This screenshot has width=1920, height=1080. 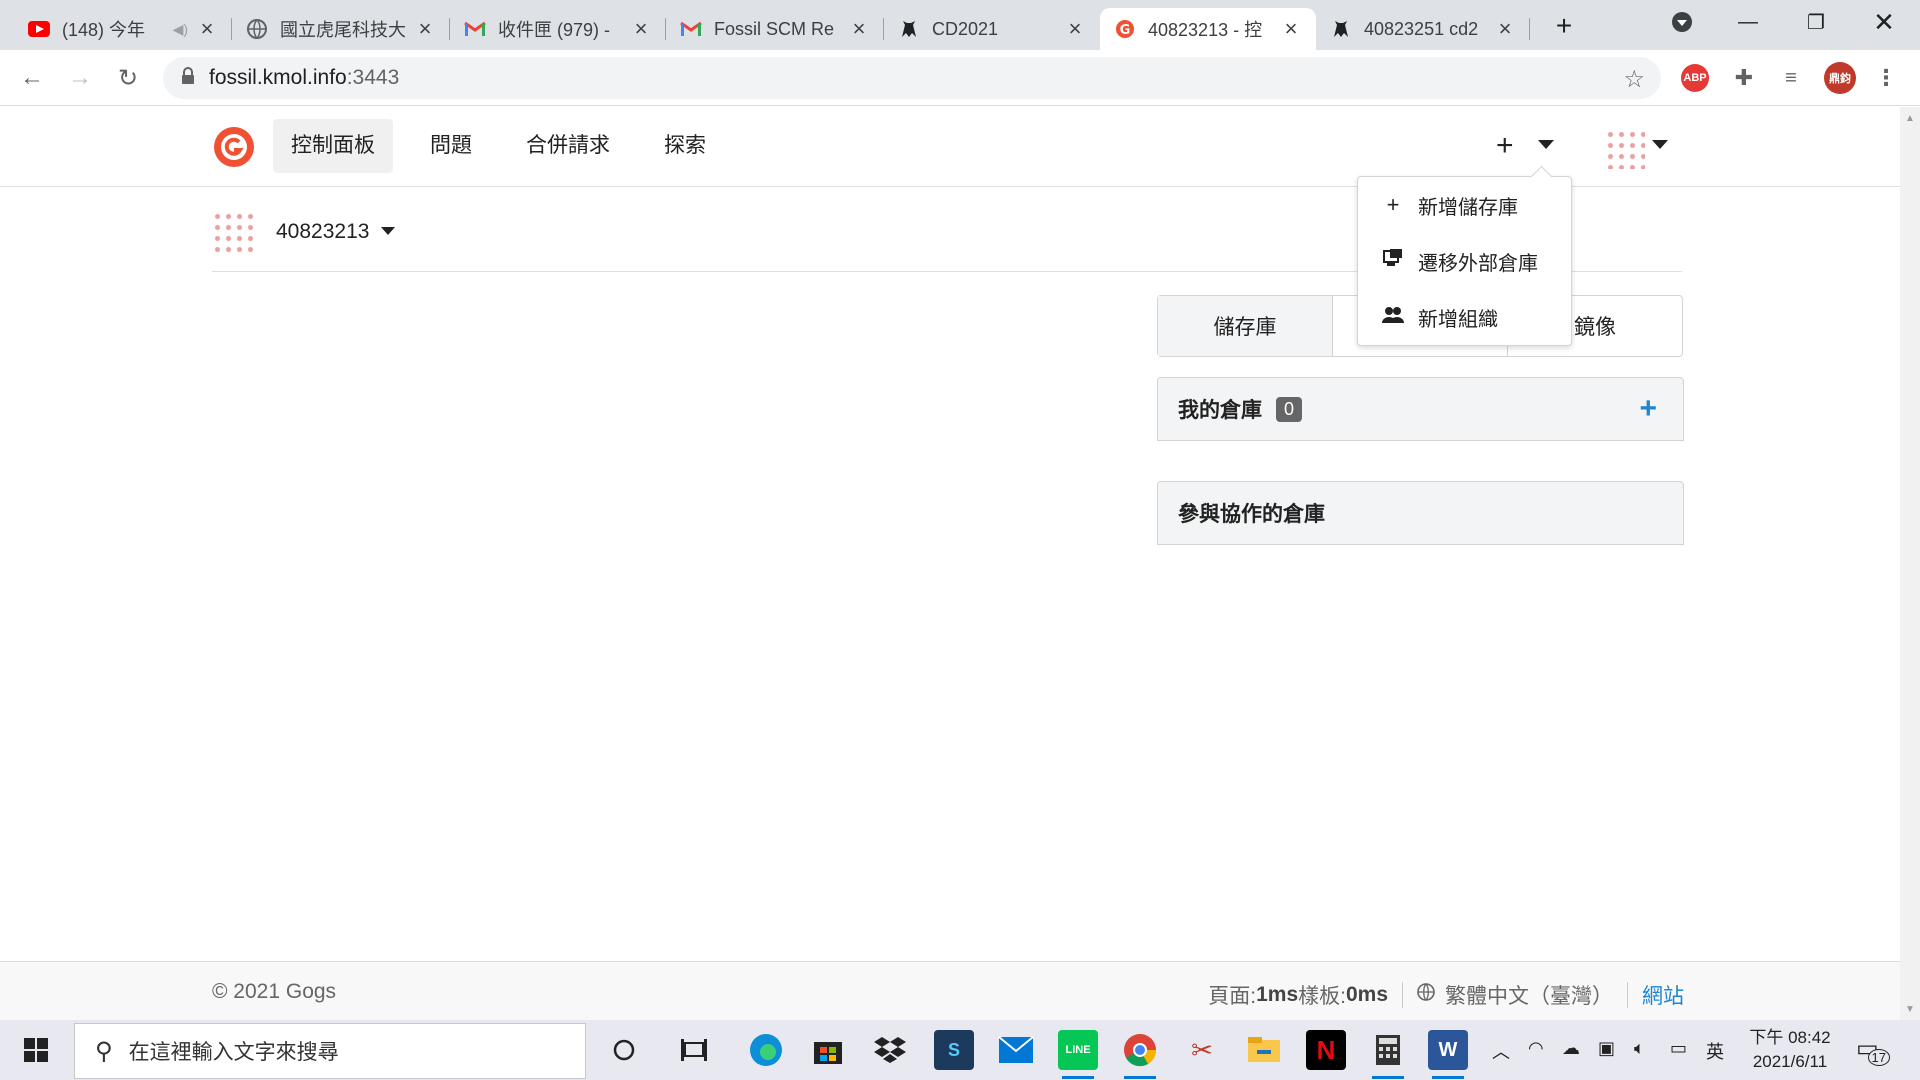 What do you see at coordinates (333, 146) in the screenshot?
I see `nav-dashboard: 控制面板` at bounding box center [333, 146].